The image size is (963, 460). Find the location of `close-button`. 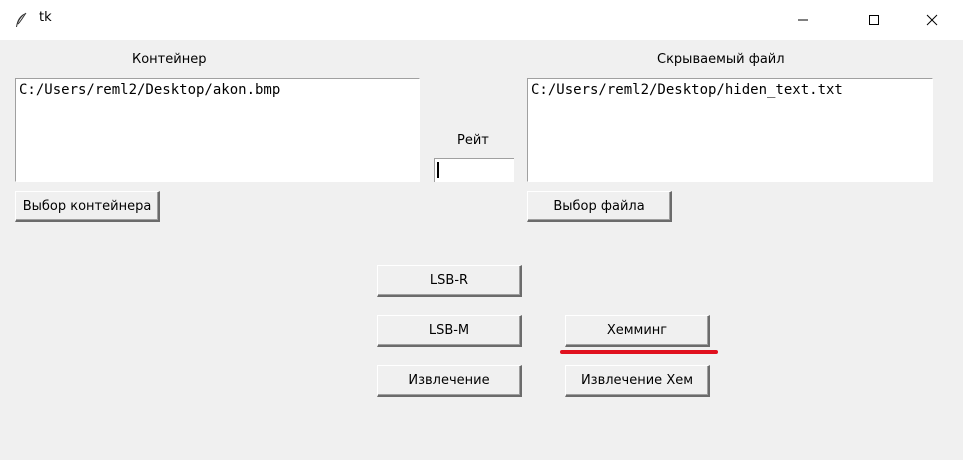

close-button is located at coordinates (932, 20).